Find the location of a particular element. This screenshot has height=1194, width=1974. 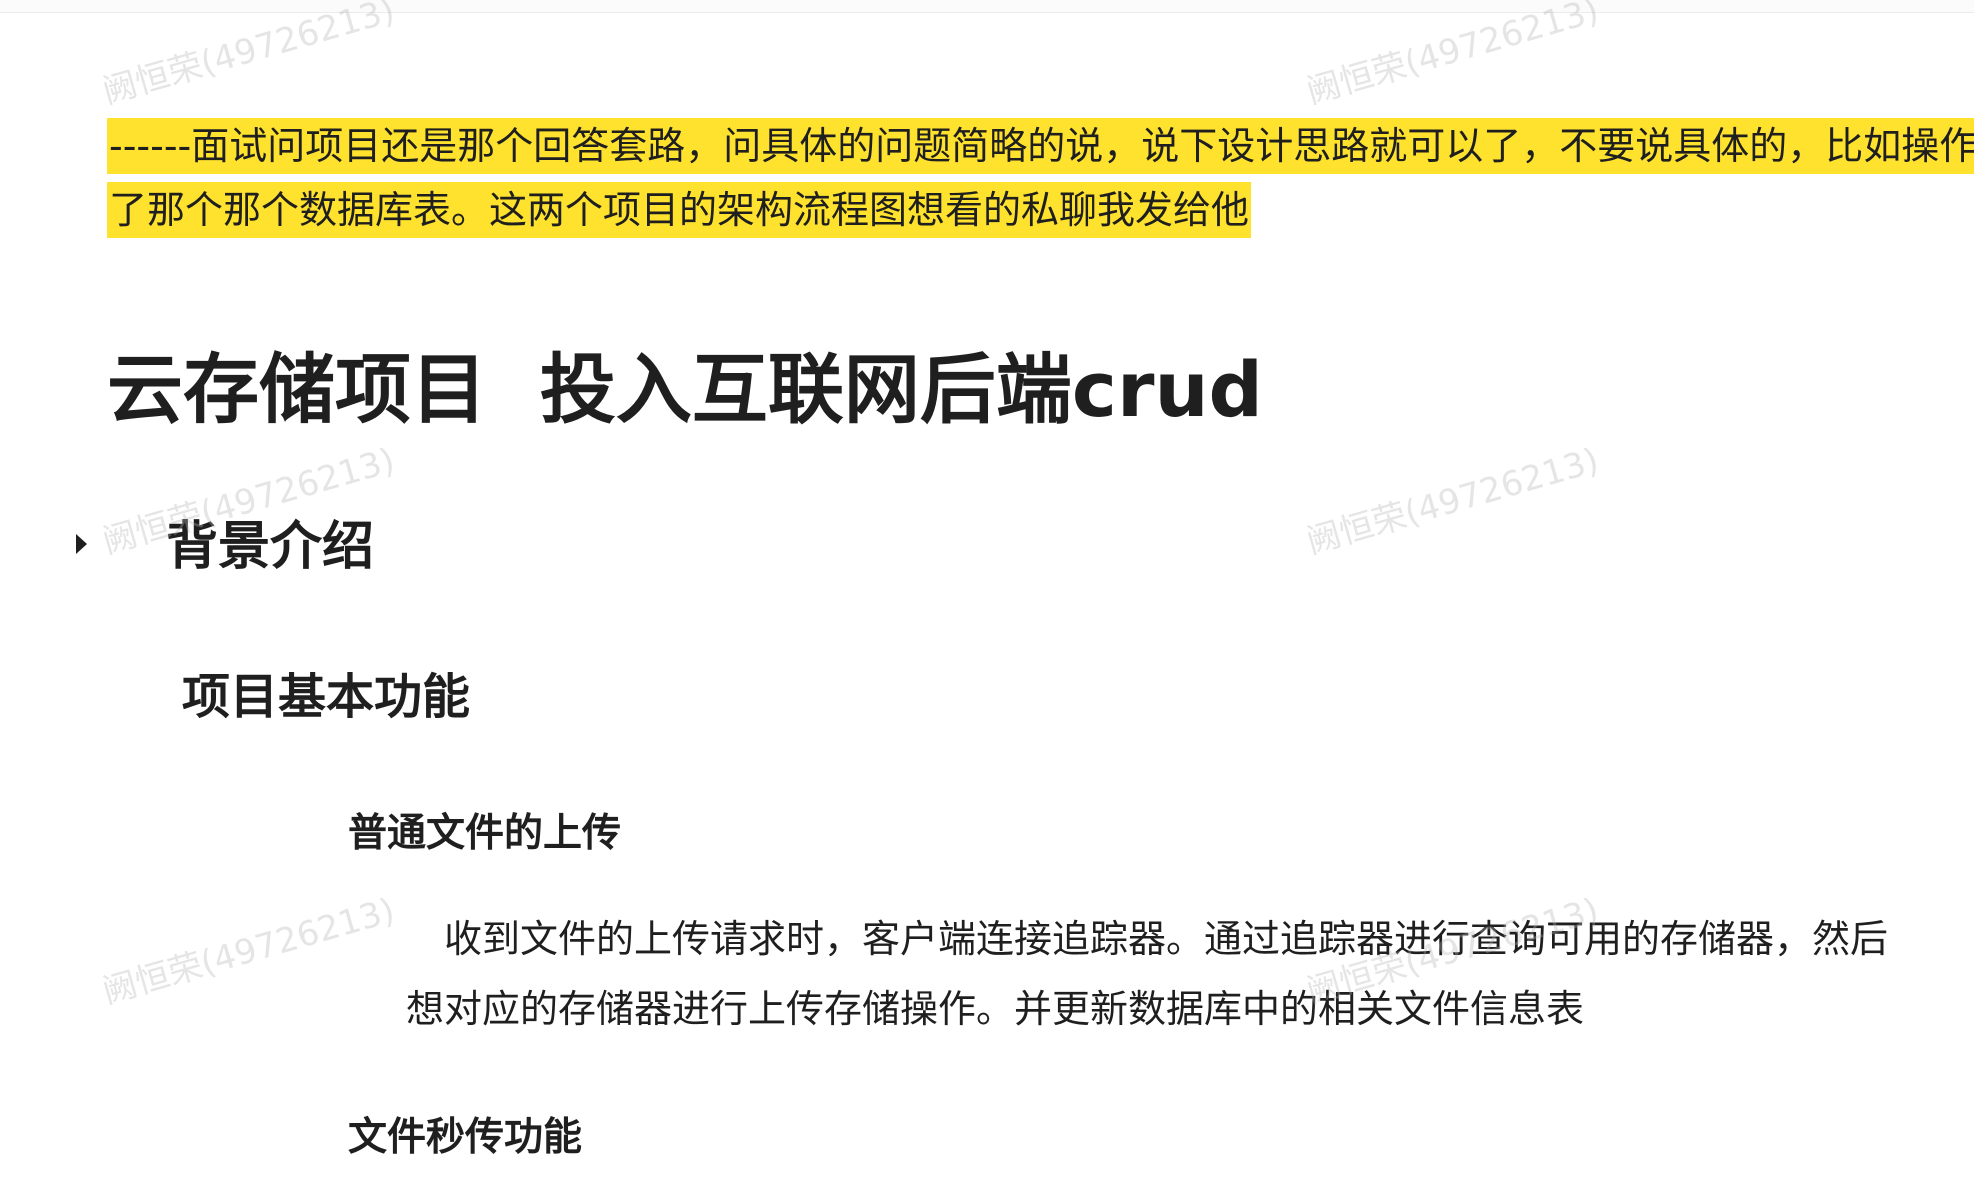

collapse-toggle-icon is located at coordinates (81, 544).